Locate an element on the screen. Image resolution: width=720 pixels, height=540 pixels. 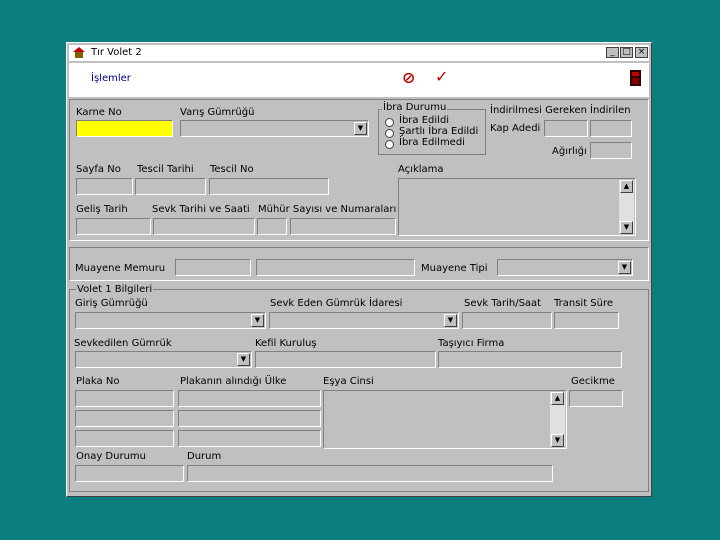
maximize-button: □ is located at coordinates (626, 52).